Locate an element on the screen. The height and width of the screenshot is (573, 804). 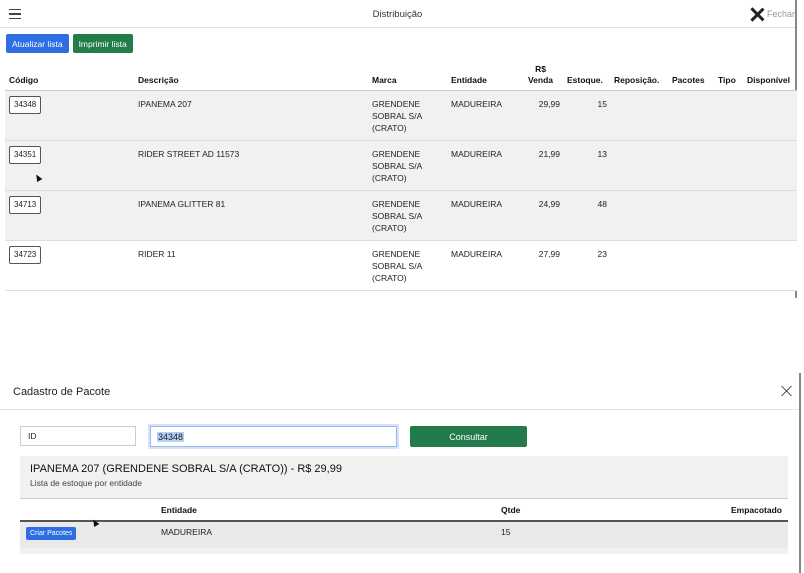
close-icon is located at coordinates (757, 14).